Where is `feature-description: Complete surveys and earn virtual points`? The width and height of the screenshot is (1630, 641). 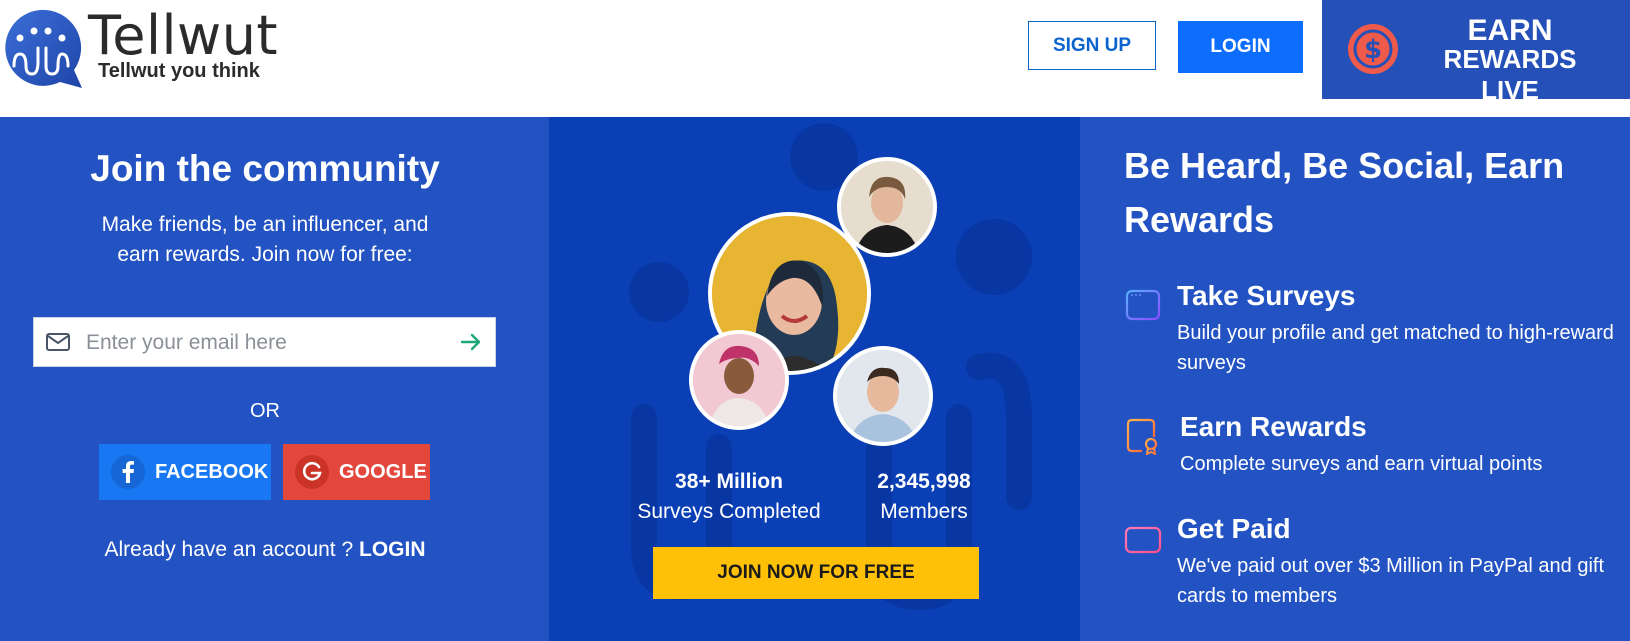 feature-description: Complete surveys and earn virtual points is located at coordinates (1361, 464).